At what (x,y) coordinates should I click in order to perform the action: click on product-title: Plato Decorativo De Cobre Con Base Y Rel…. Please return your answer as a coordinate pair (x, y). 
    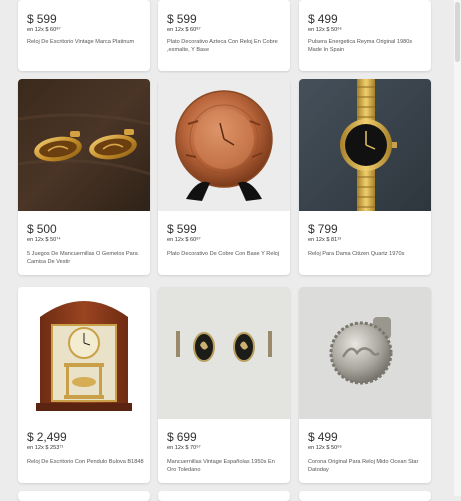
    Looking at the image, I should click on (225, 254).